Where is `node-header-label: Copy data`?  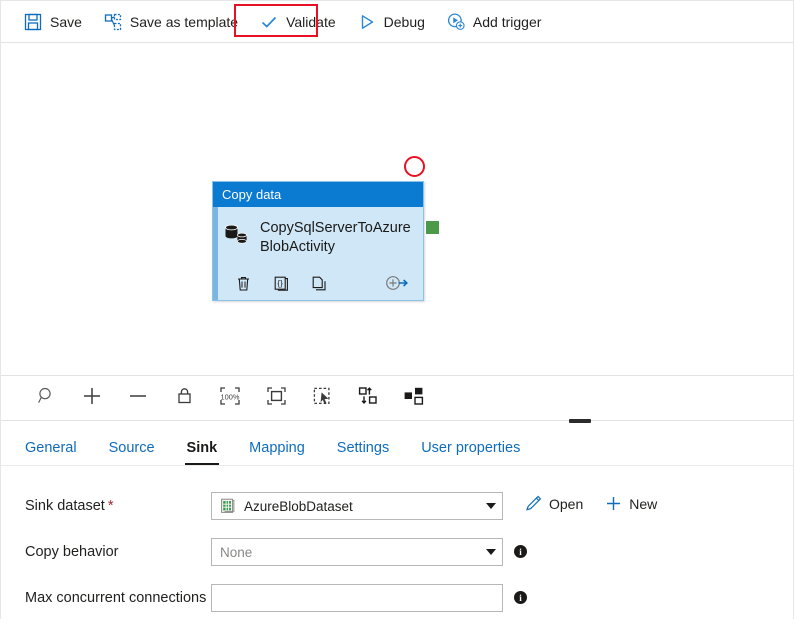 node-header-label: Copy data is located at coordinates (252, 194).